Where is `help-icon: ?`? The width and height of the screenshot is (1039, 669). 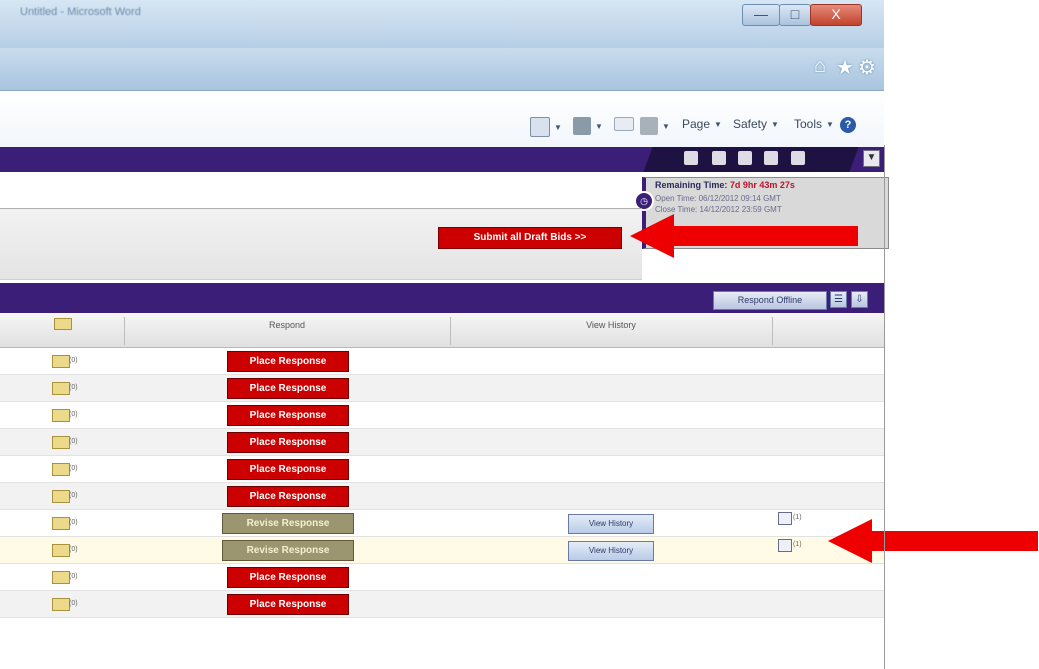
help-icon: ? is located at coordinates (848, 125).